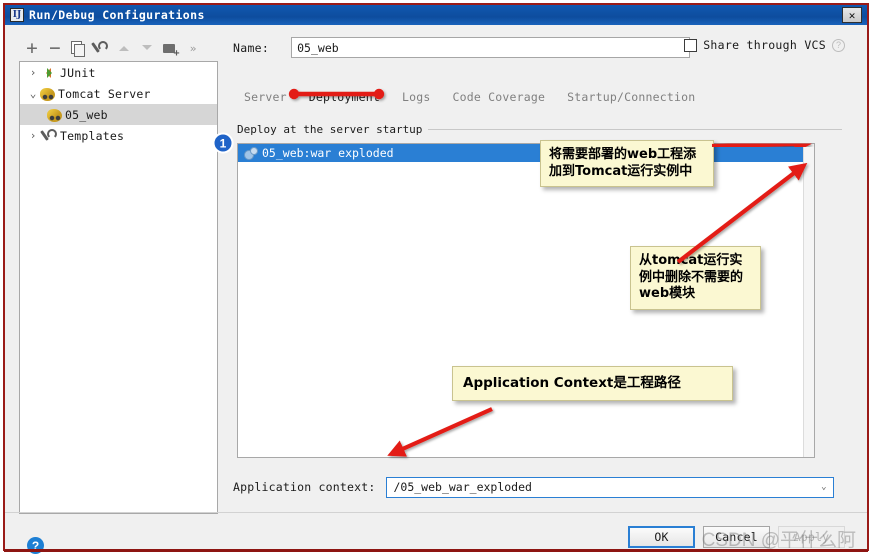  I want to click on watermark: CSDN @平什么阿, so click(778, 540).